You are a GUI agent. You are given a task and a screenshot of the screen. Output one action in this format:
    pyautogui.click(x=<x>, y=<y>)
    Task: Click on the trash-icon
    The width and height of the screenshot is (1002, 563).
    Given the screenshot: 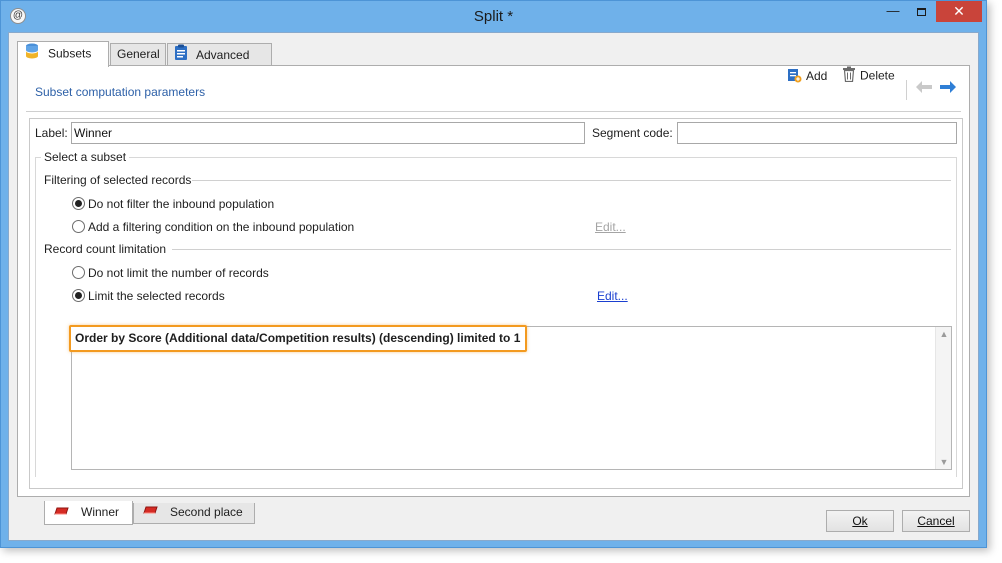 What is the action you would take?
    pyautogui.click(x=849, y=76)
    